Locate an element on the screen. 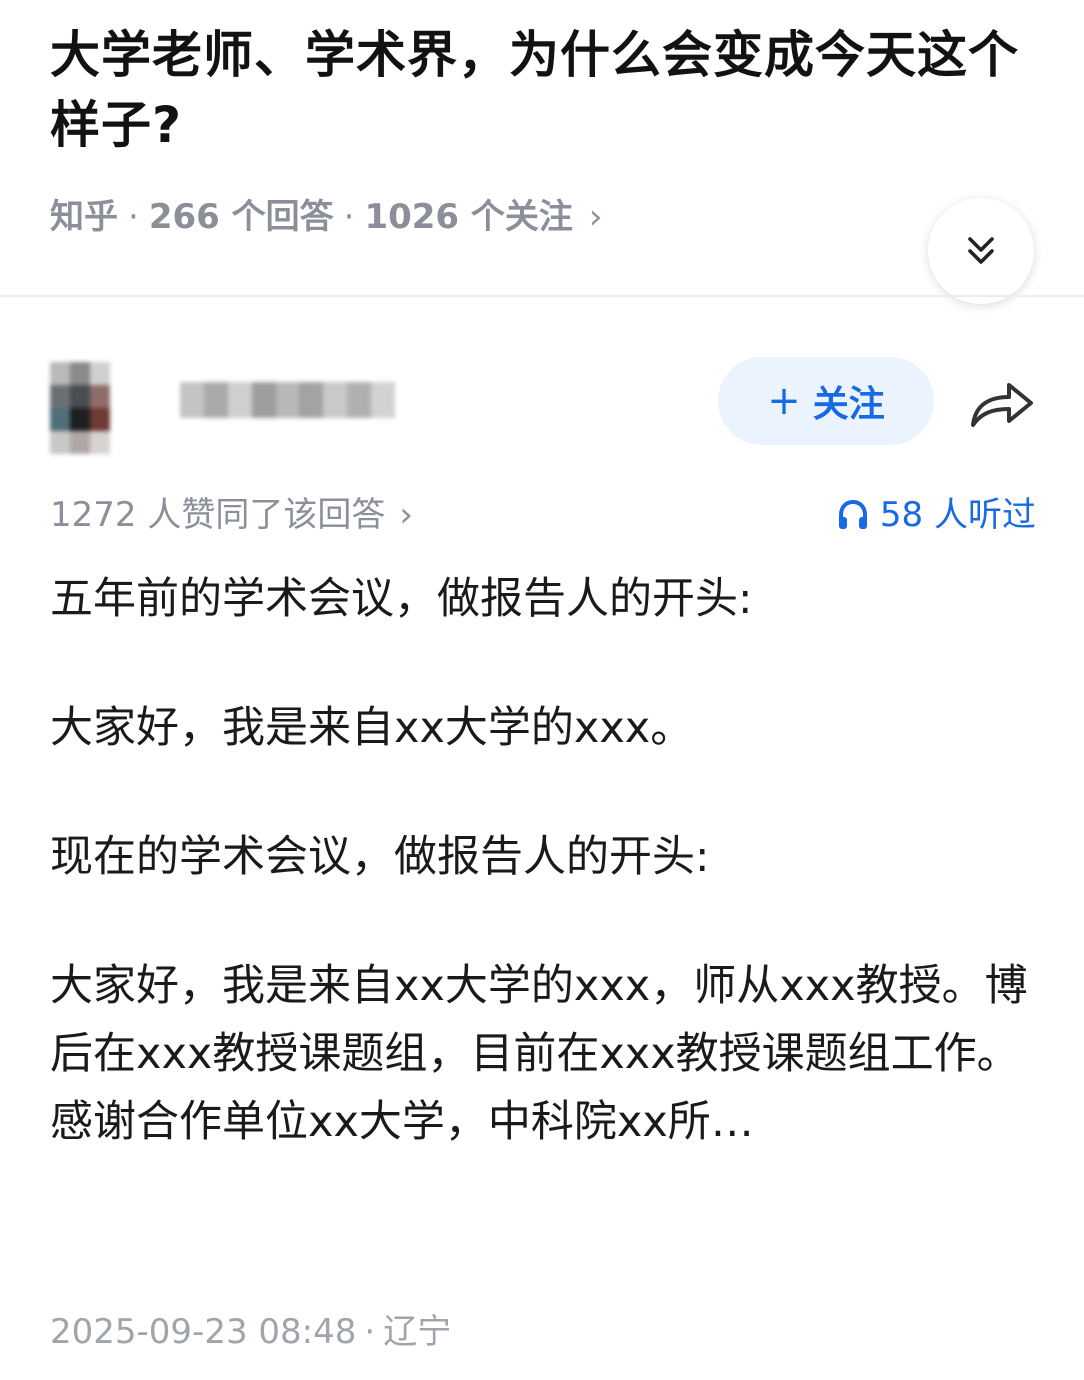 The image size is (1084, 1380). listen-count: 58 人听过 is located at coordinates (936, 515).